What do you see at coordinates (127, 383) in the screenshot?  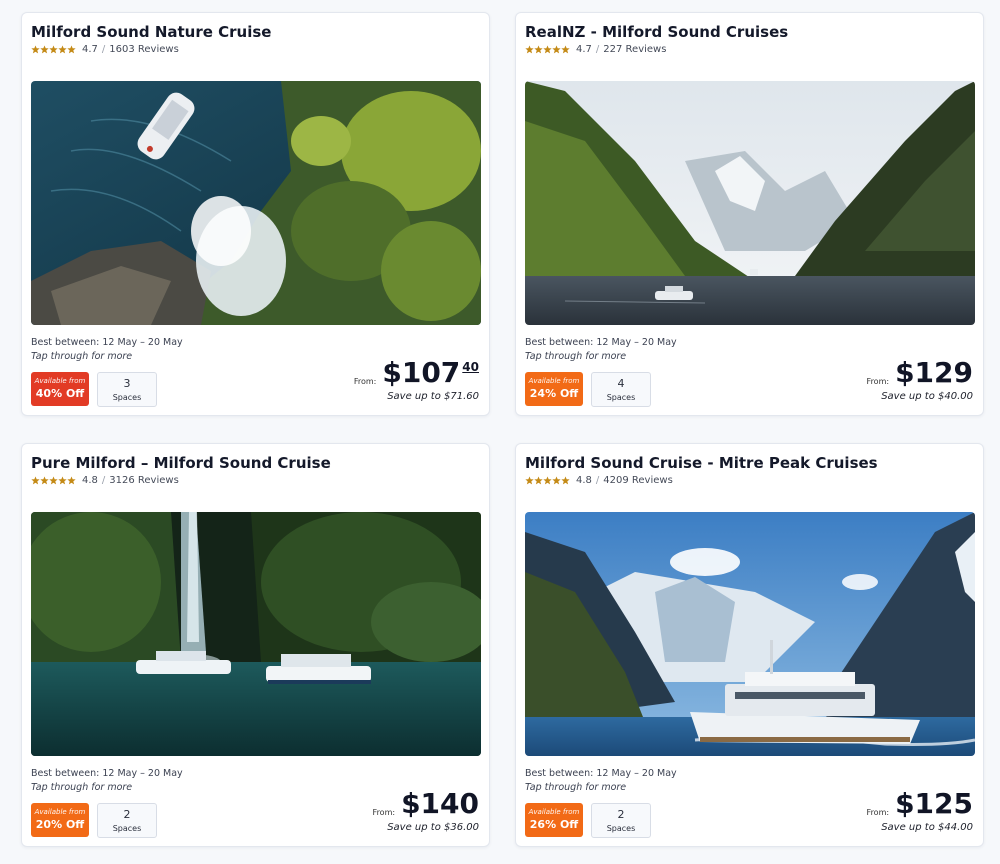 I see `spaces-count: 3` at bounding box center [127, 383].